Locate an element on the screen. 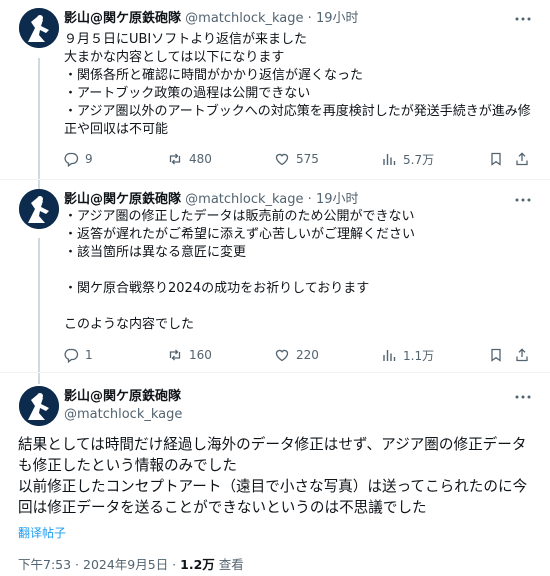 This screenshot has height=576, width=550. tweet-meta: 下午7:53 · 2024年9月5日 · 1.2万 查看 is located at coordinates (131, 563).